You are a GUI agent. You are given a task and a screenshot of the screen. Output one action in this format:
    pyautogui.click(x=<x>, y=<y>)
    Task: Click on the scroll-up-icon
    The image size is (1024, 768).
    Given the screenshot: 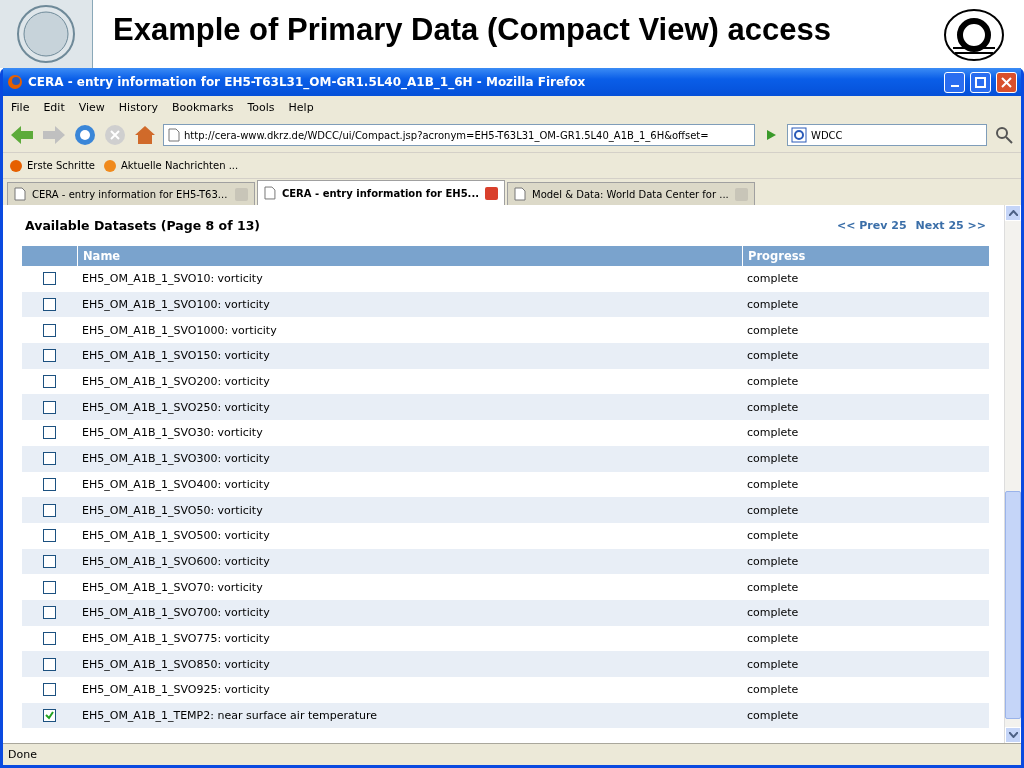 What is the action you would take?
    pyautogui.click(x=1013, y=212)
    